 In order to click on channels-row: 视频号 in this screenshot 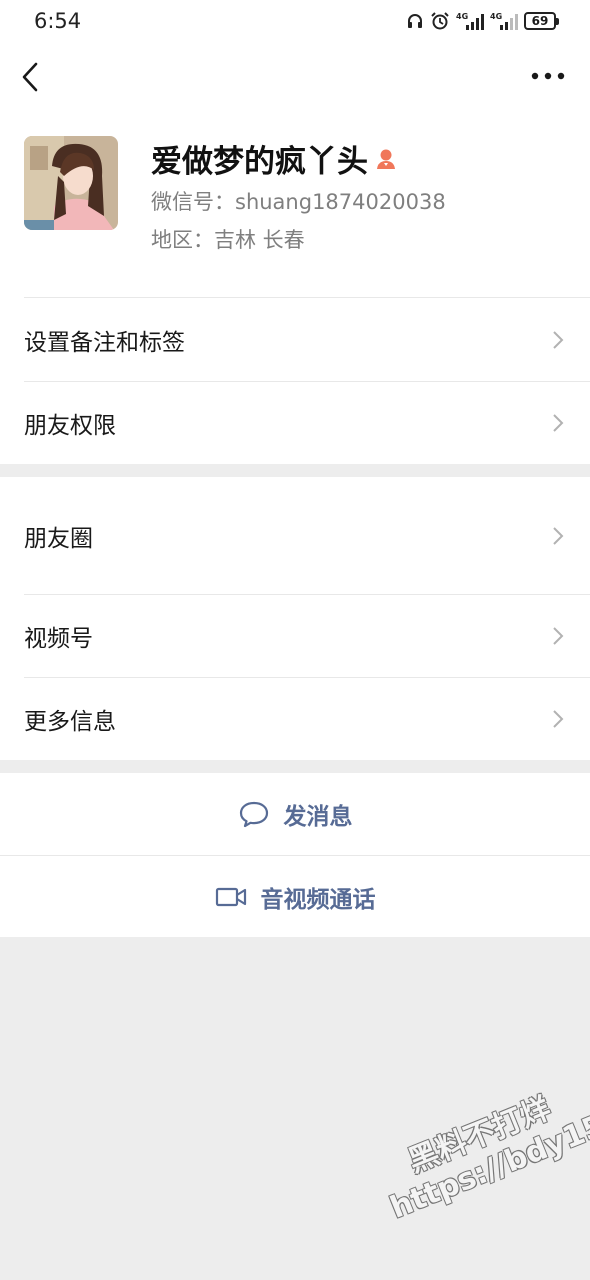, I will do `click(295, 635)`.